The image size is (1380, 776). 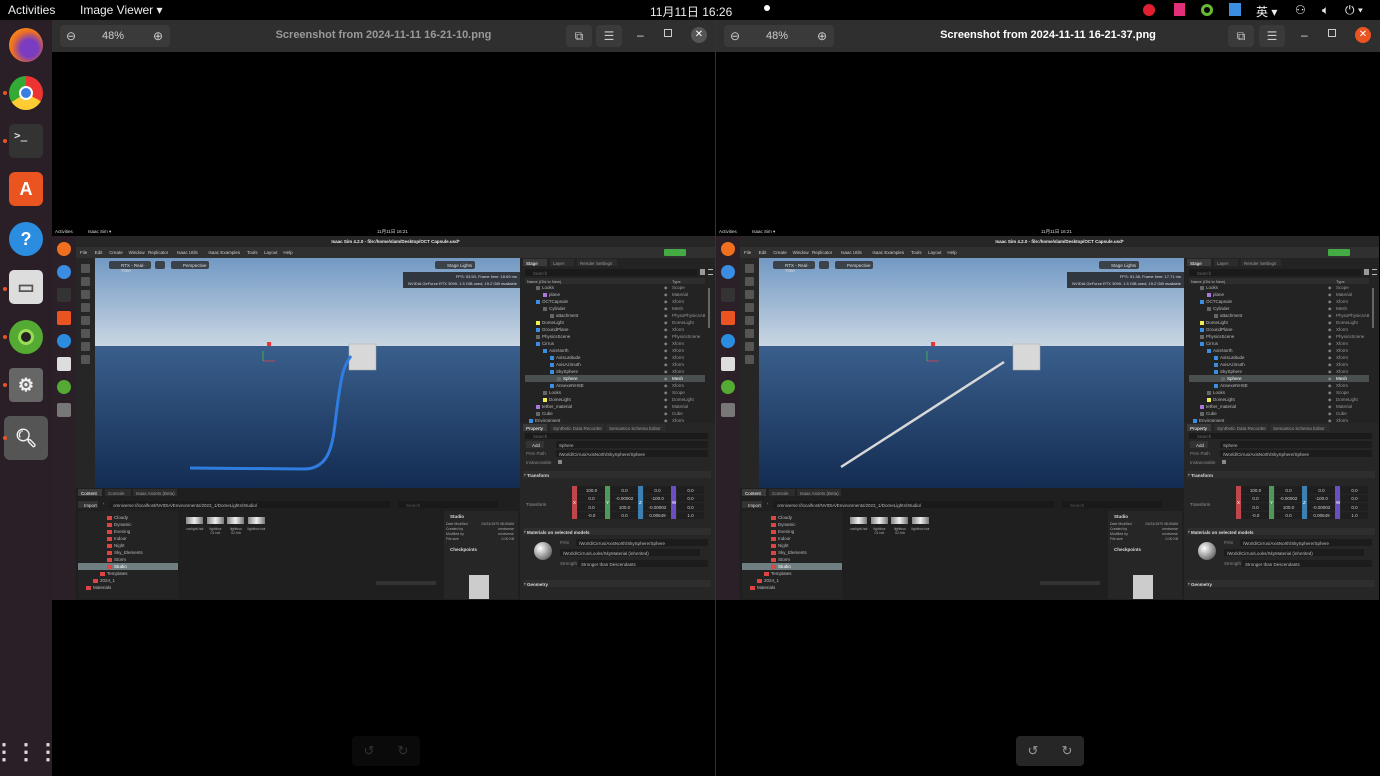 What do you see at coordinates (792, 559) in the screenshot?
I see `folder-item: Storm` at bounding box center [792, 559].